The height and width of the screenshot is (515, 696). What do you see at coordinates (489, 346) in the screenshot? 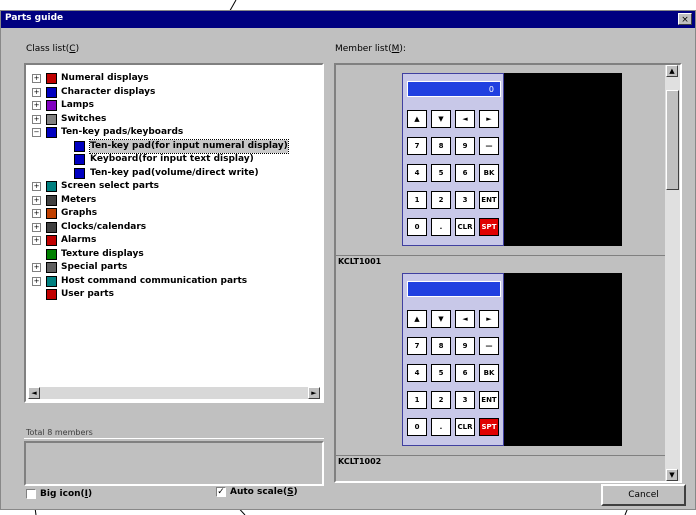
I see `keypad-key: —` at bounding box center [489, 346].